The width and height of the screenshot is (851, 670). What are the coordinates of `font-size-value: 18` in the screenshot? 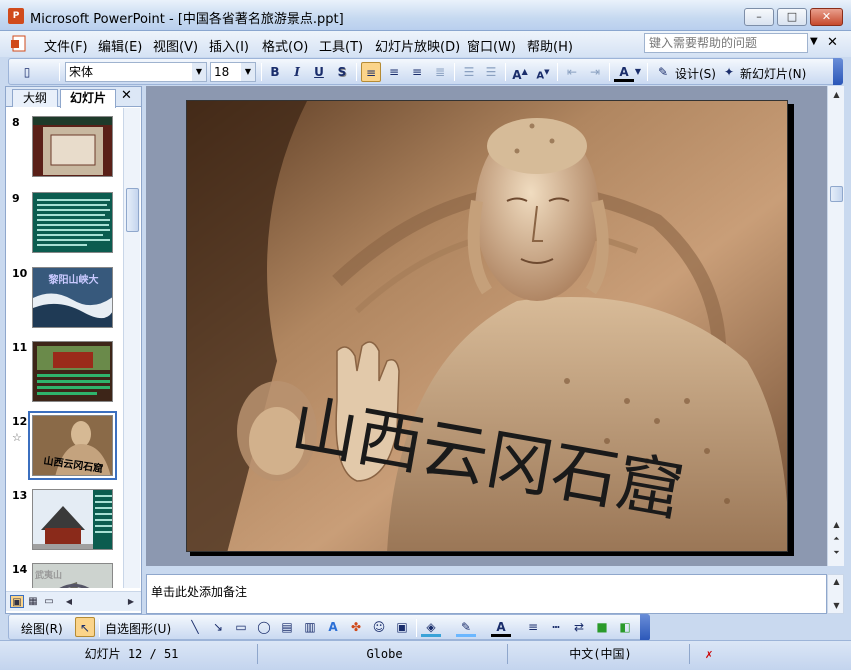 It's located at (222, 72).